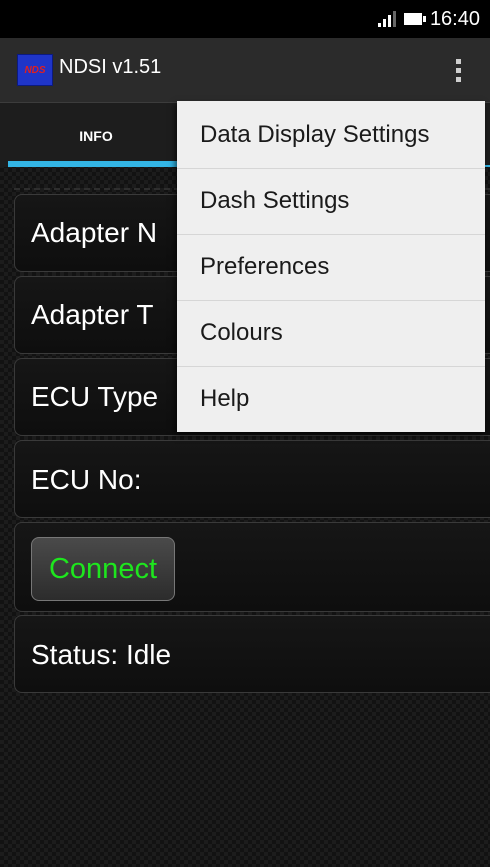 This screenshot has height=867, width=490. What do you see at coordinates (96, 164) in the screenshot?
I see `tab-selected-indicator` at bounding box center [96, 164].